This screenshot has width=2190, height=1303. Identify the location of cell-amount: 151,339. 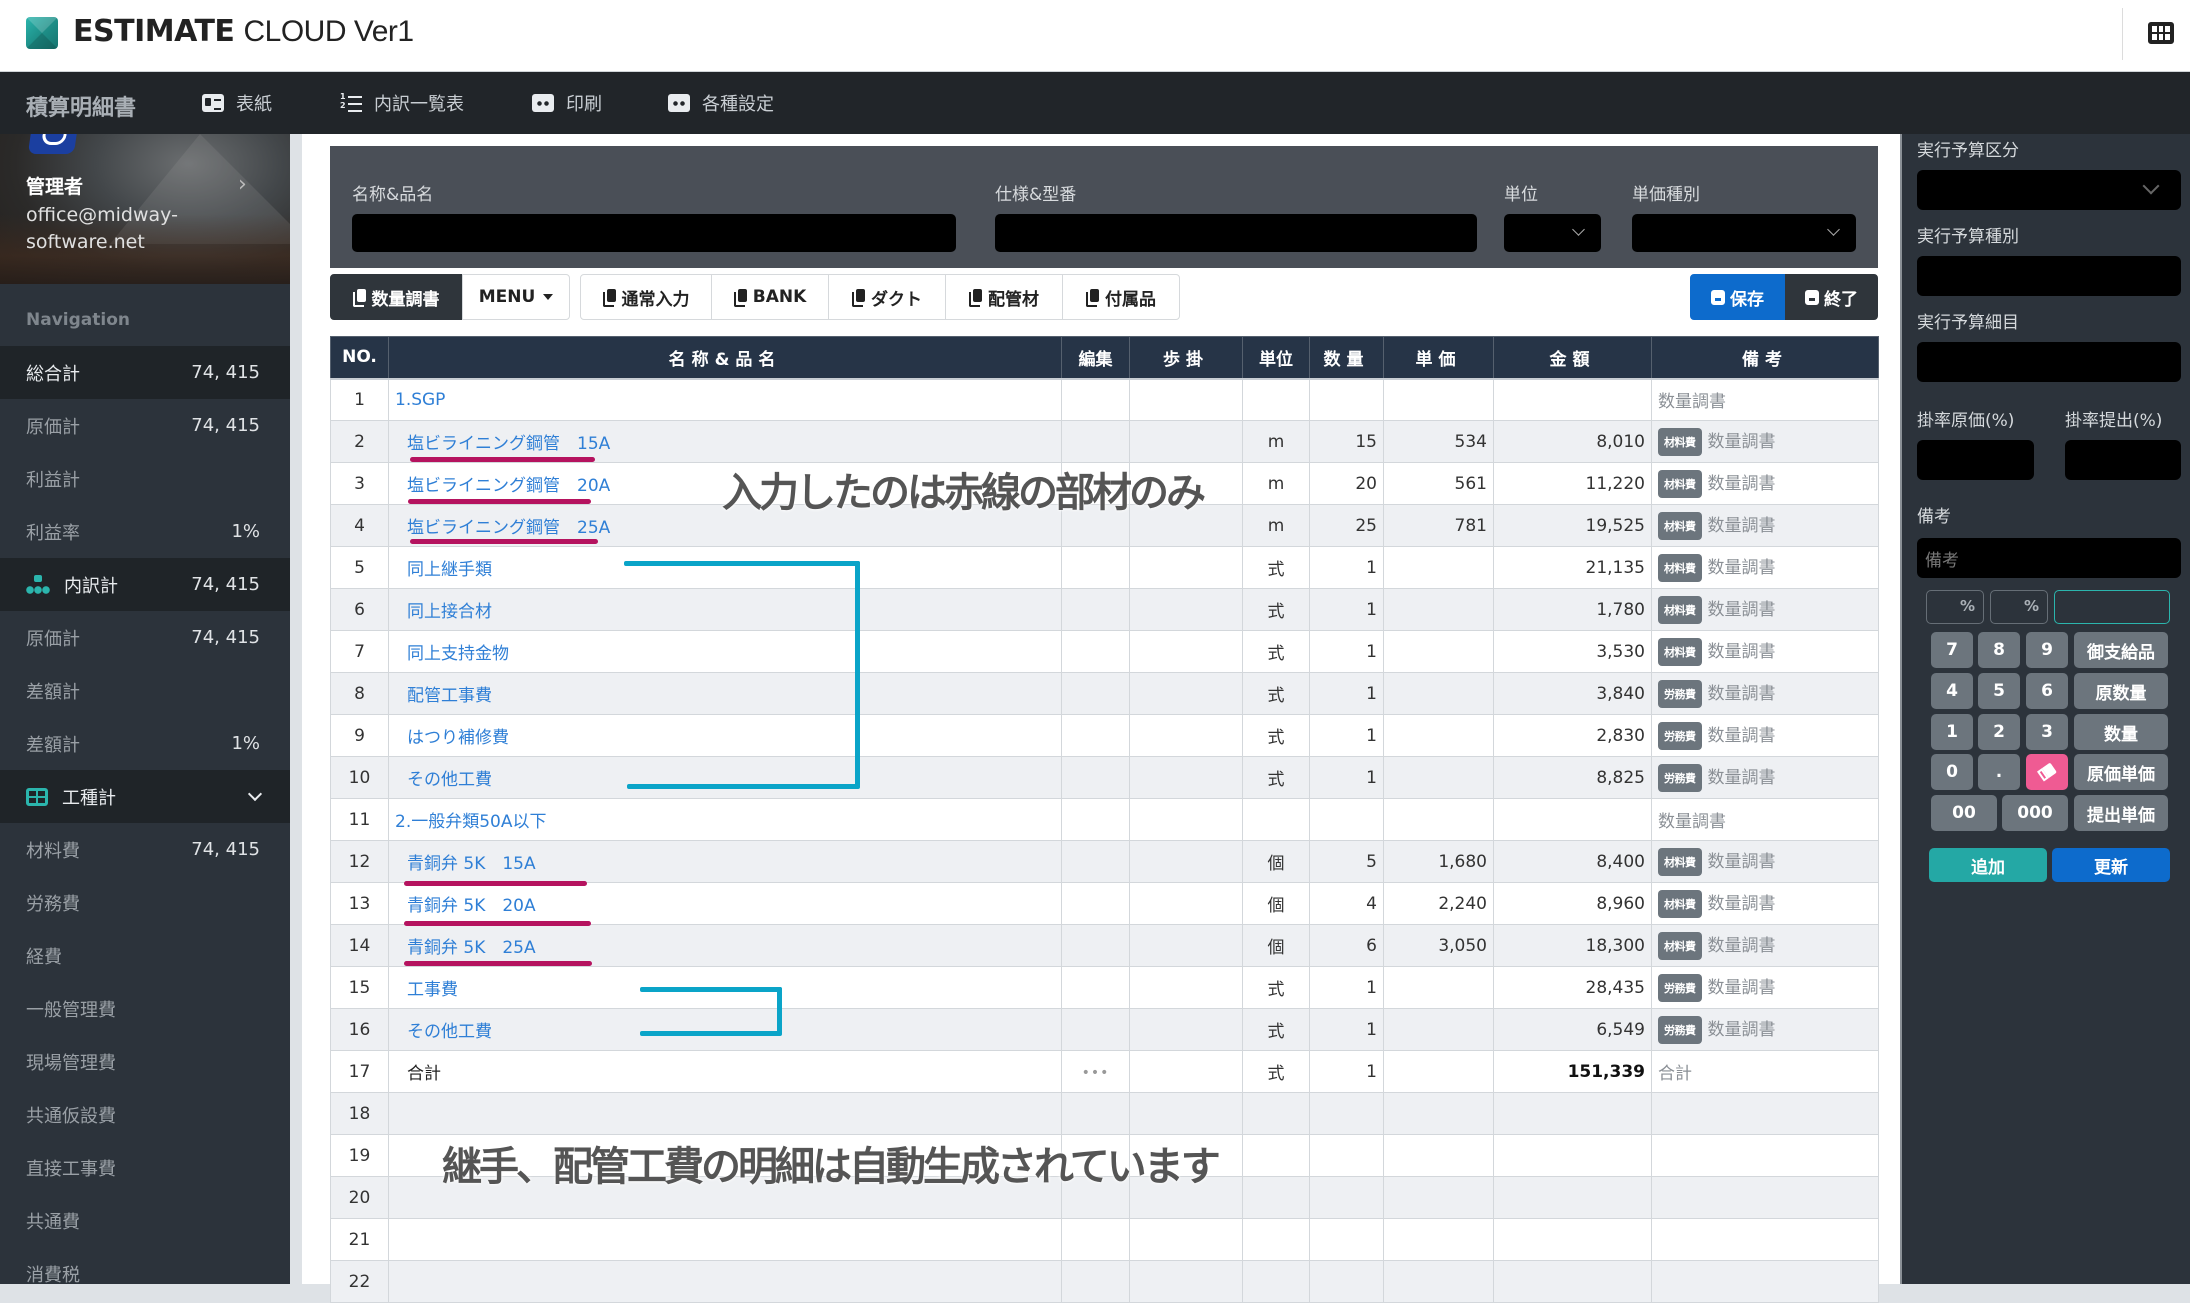
(1572, 1071).